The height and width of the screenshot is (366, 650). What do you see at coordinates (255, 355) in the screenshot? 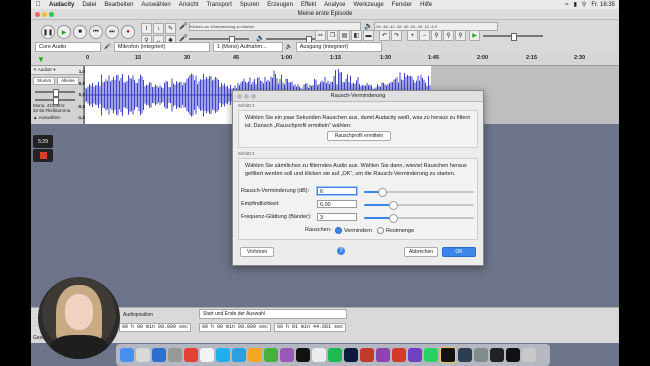
I see `sketch-icon` at bounding box center [255, 355].